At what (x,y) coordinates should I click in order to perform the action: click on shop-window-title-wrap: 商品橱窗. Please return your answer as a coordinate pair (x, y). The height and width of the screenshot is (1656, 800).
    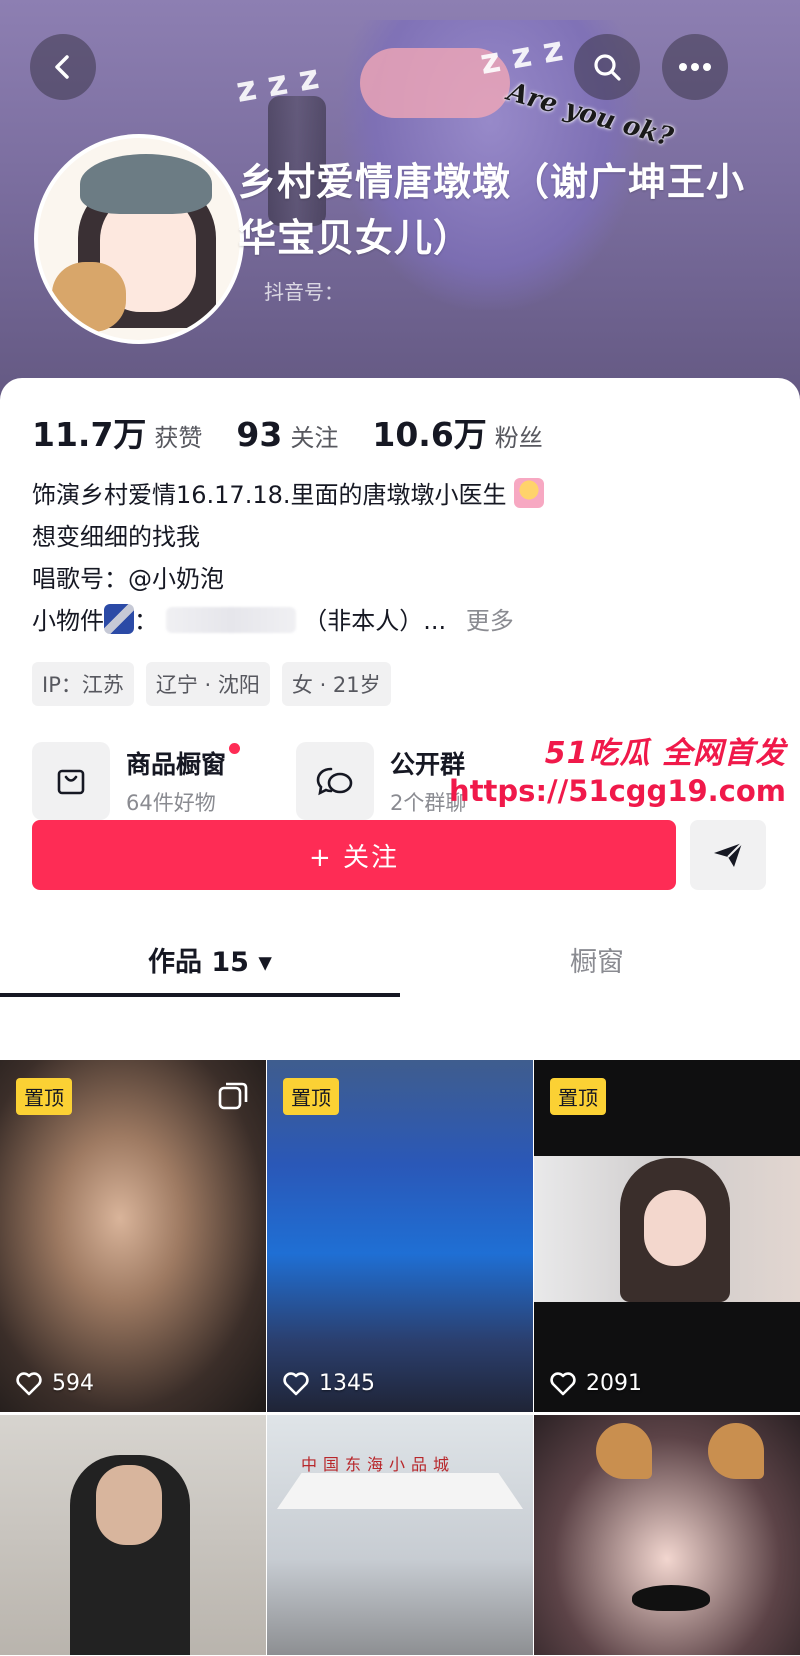
    Looking at the image, I should click on (183, 762).